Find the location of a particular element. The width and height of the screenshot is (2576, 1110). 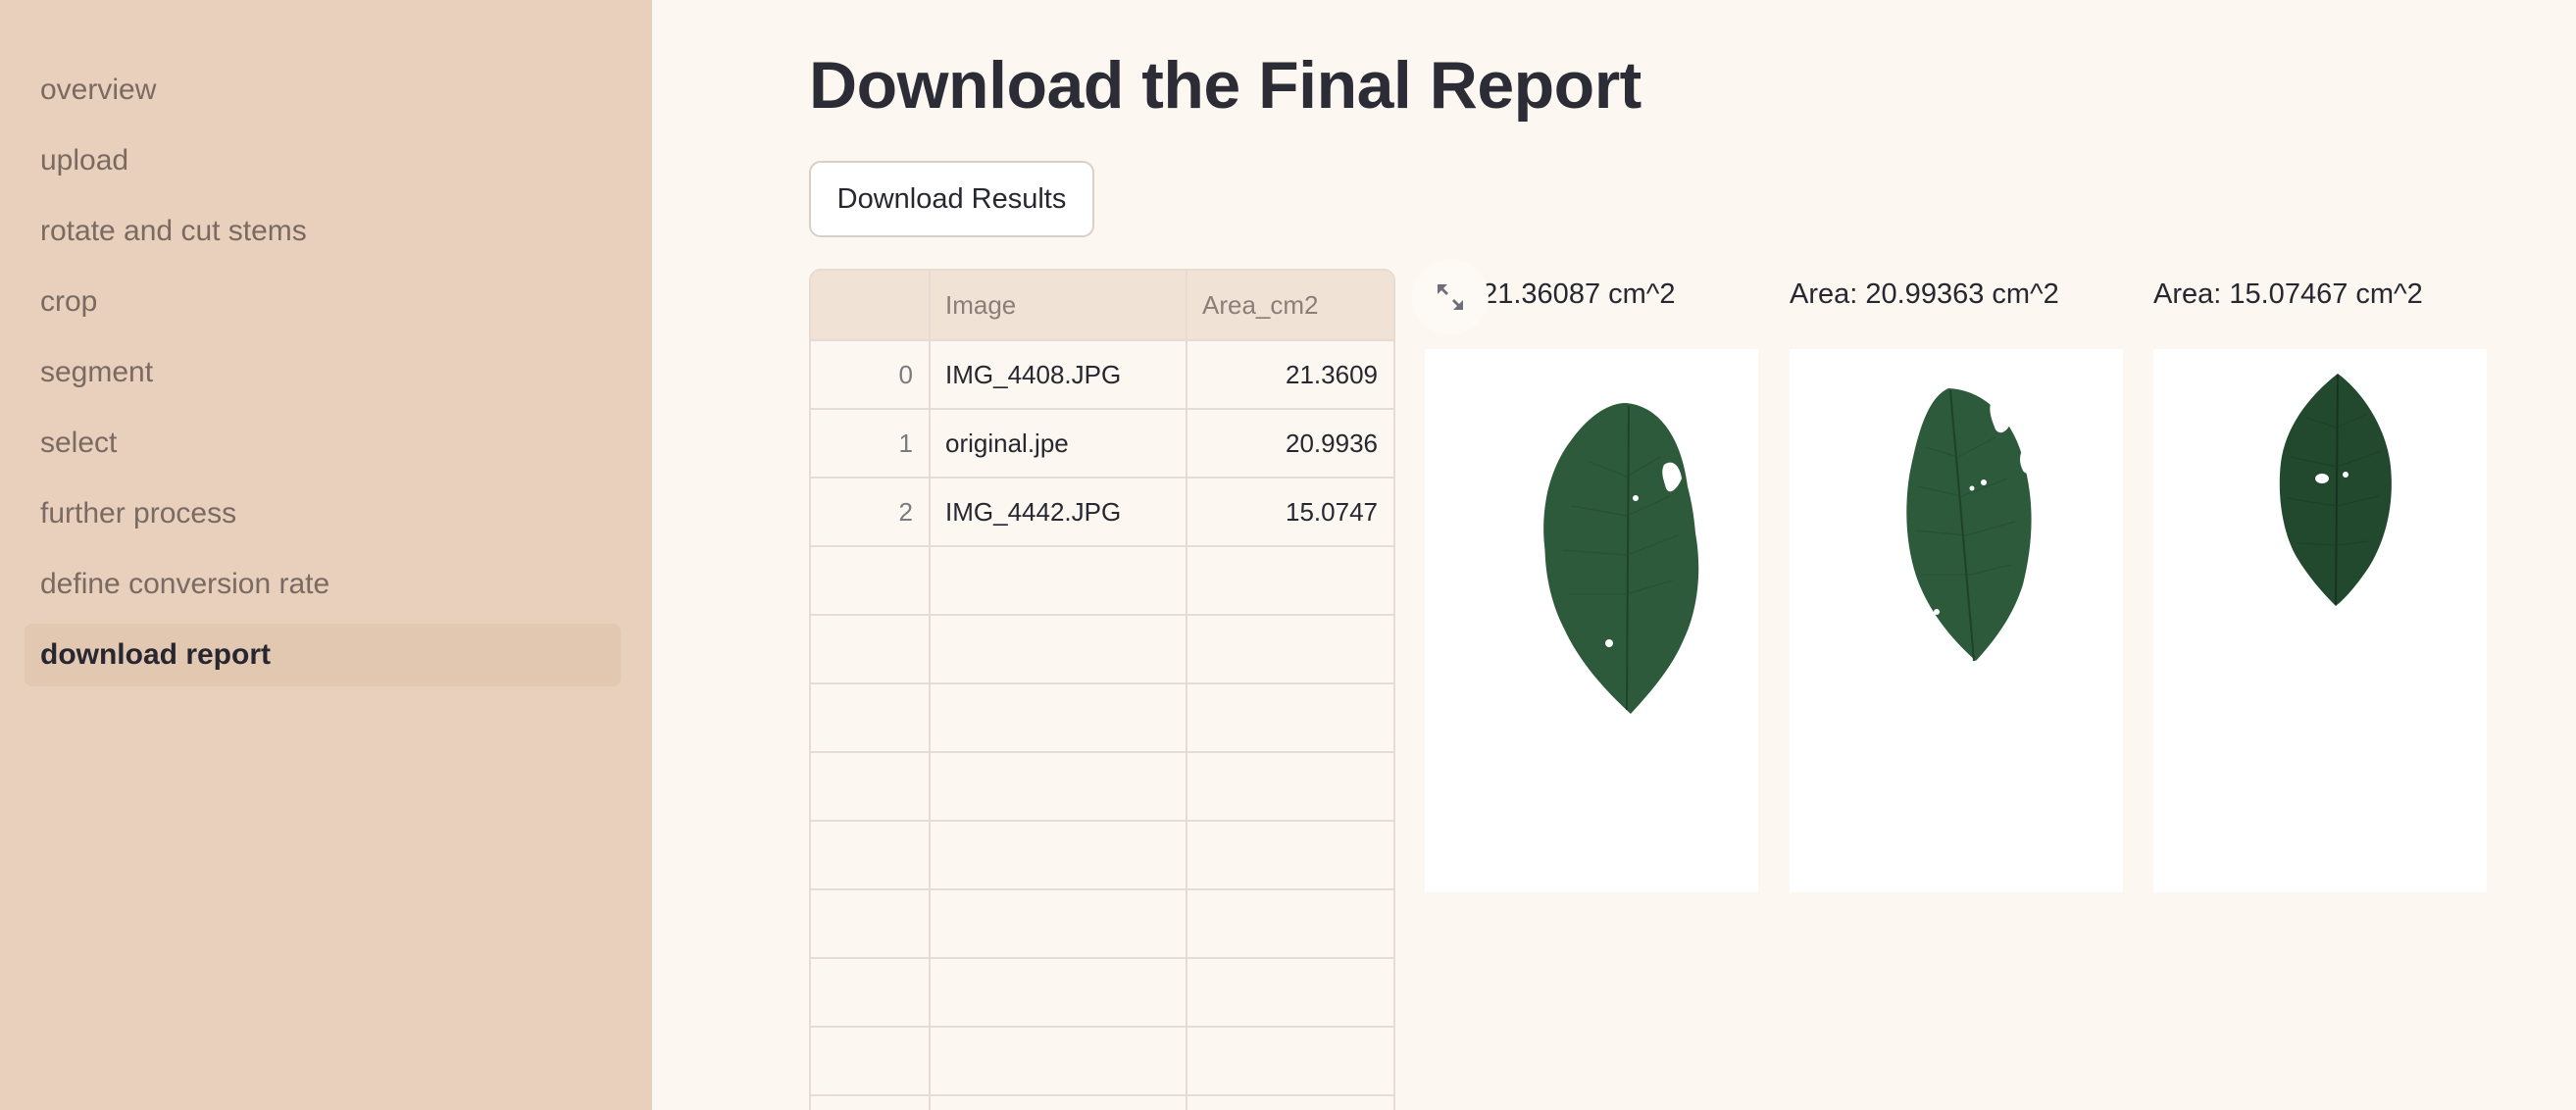

sidebar-item-label: crop is located at coordinates (69, 301).